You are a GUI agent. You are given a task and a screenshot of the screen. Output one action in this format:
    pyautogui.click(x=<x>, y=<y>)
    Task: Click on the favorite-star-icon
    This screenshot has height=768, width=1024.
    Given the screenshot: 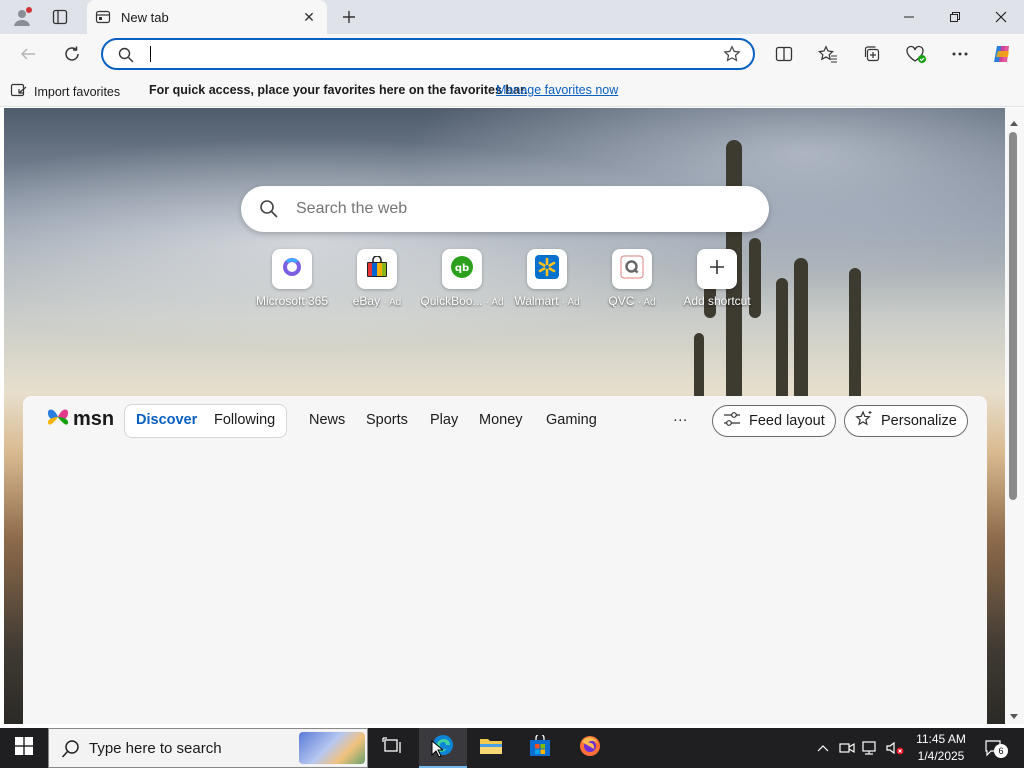 What is the action you would take?
    pyautogui.click(x=732, y=56)
    